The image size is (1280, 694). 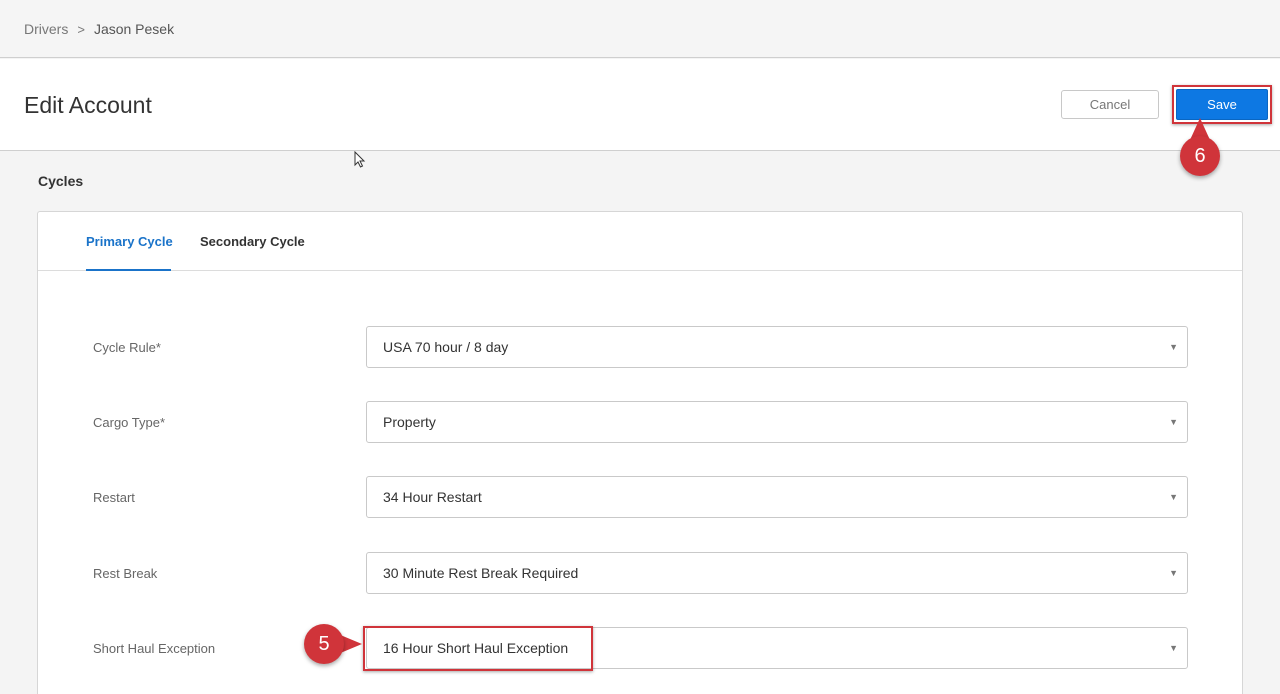 I want to click on step-marker-6: 6, so click(x=1200, y=156).